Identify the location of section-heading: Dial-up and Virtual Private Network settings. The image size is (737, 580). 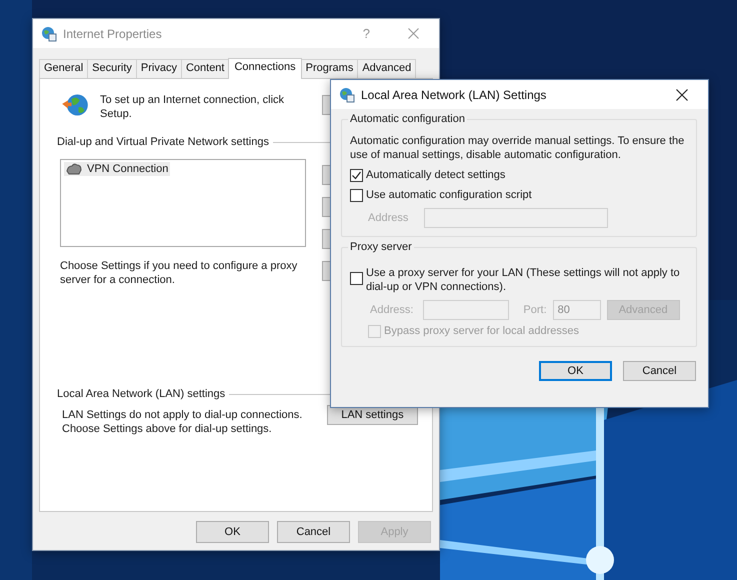
(163, 142).